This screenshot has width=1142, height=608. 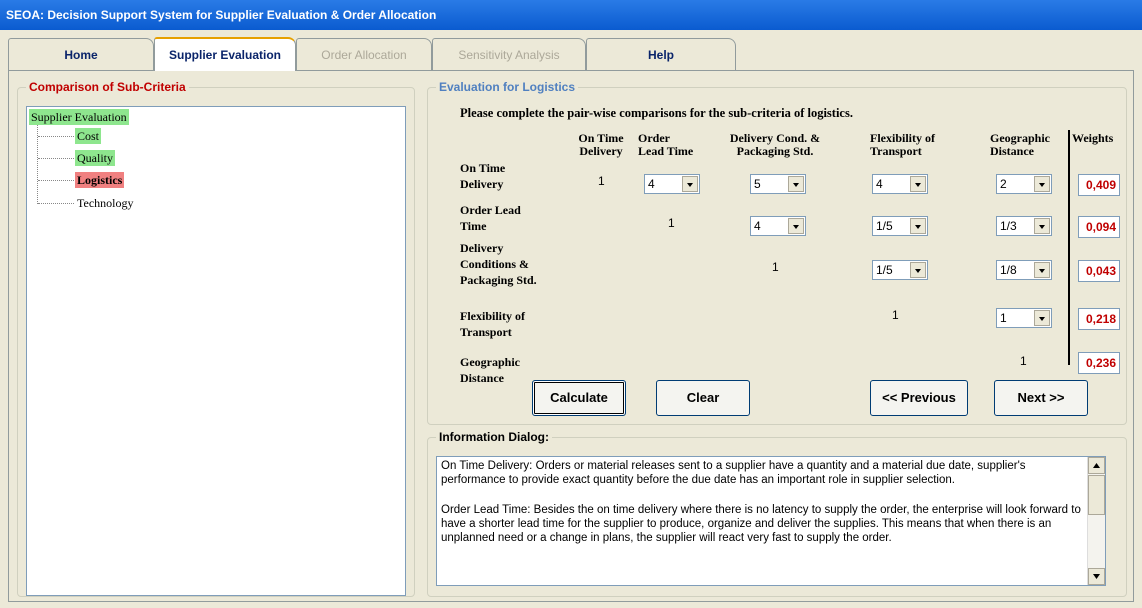 I want to click on tab-order-allocation: Order Allocation, so click(x=364, y=54).